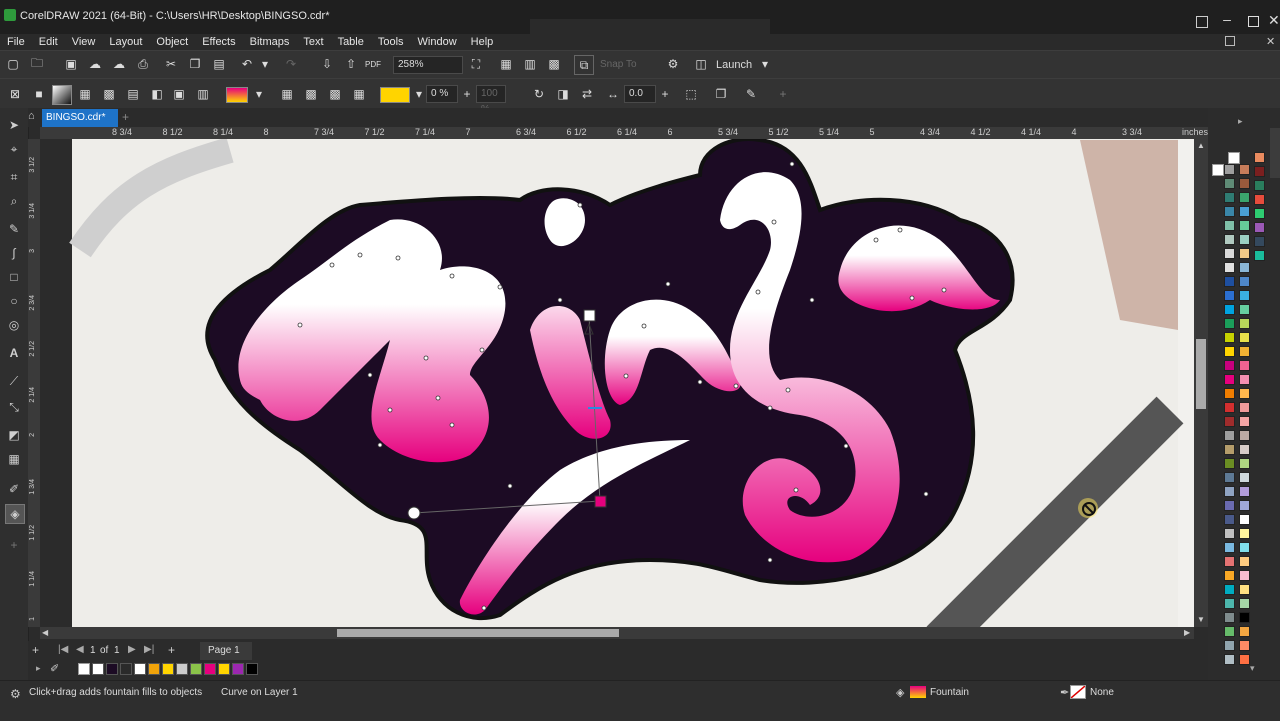  I want to click on rectangle-icon: □, so click(14, 277).